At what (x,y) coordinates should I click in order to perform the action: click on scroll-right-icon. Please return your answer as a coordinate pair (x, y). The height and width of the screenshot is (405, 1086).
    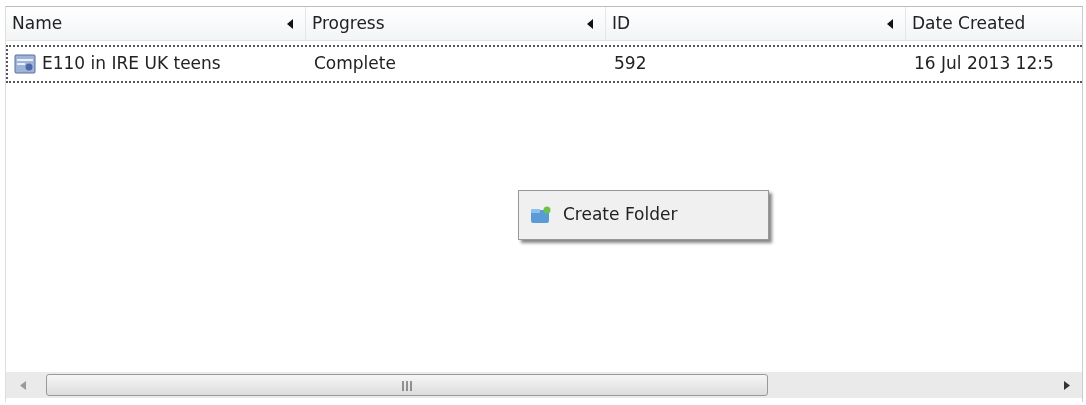
    Looking at the image, I should click on (1067, 385).